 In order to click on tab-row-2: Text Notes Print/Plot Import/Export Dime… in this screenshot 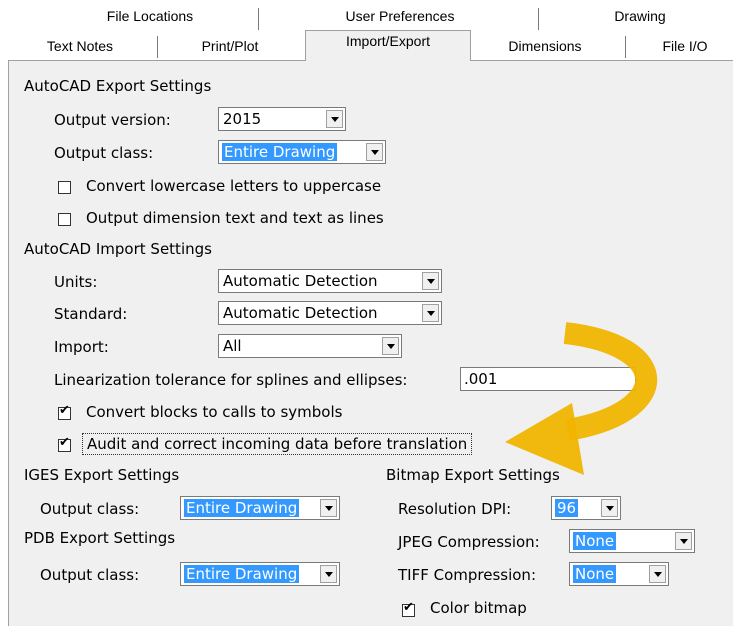, I will do `click(370, 47)`.